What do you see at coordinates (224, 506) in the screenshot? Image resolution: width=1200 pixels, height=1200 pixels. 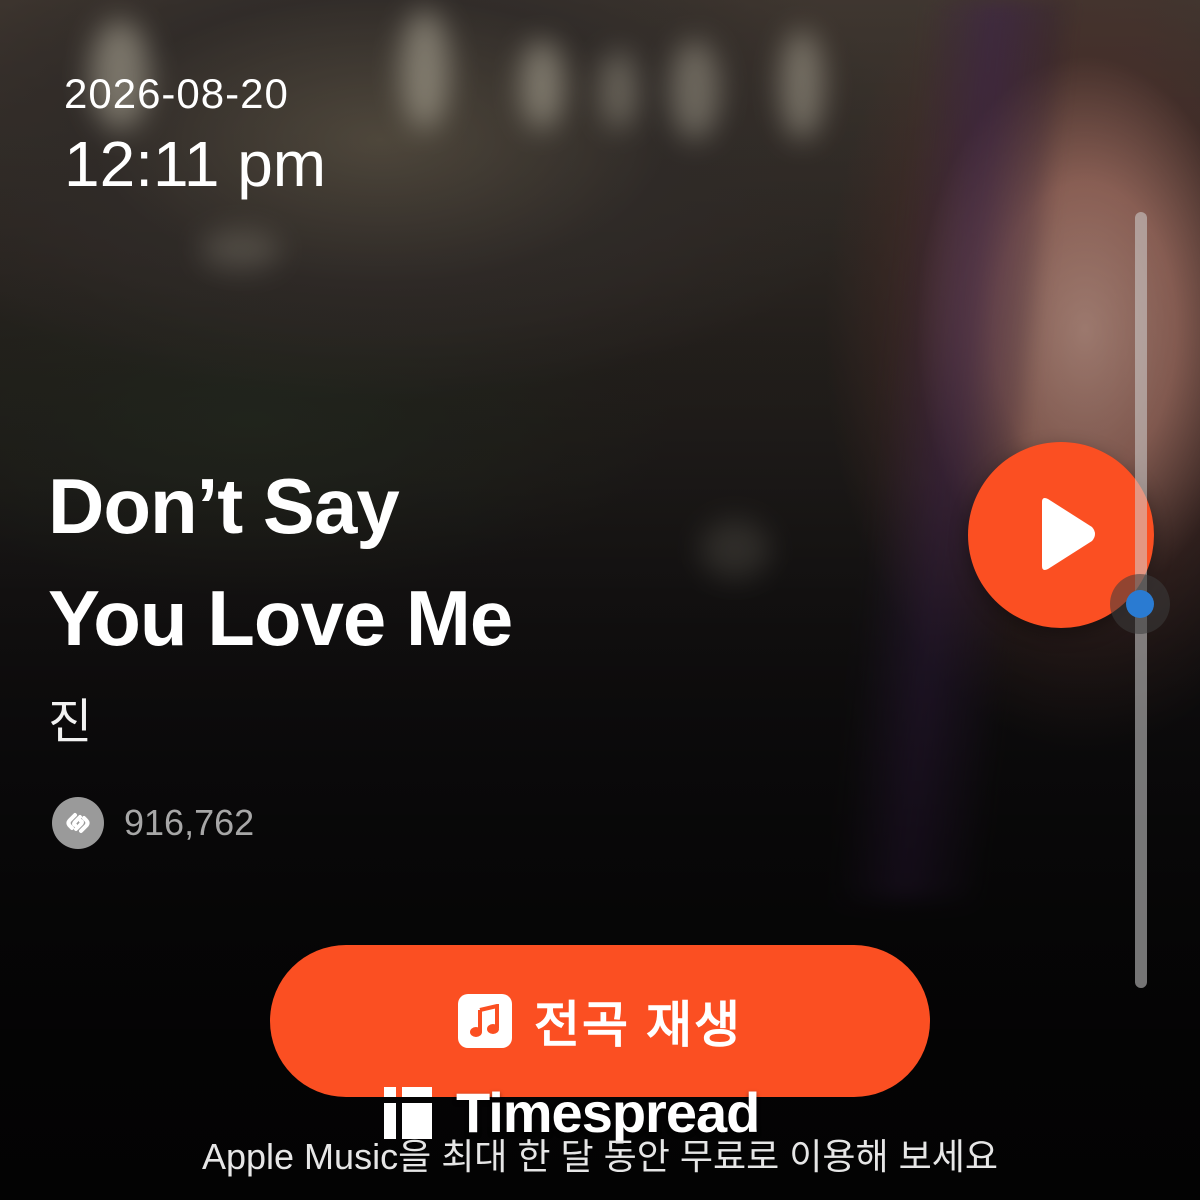 I see `song-title-line-1: Don’t Say` at bounding box center [224, 506].